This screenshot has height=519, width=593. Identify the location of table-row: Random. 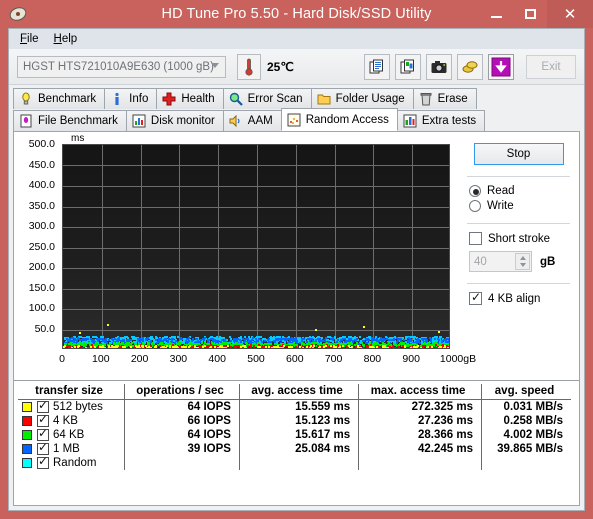
(294, 462).